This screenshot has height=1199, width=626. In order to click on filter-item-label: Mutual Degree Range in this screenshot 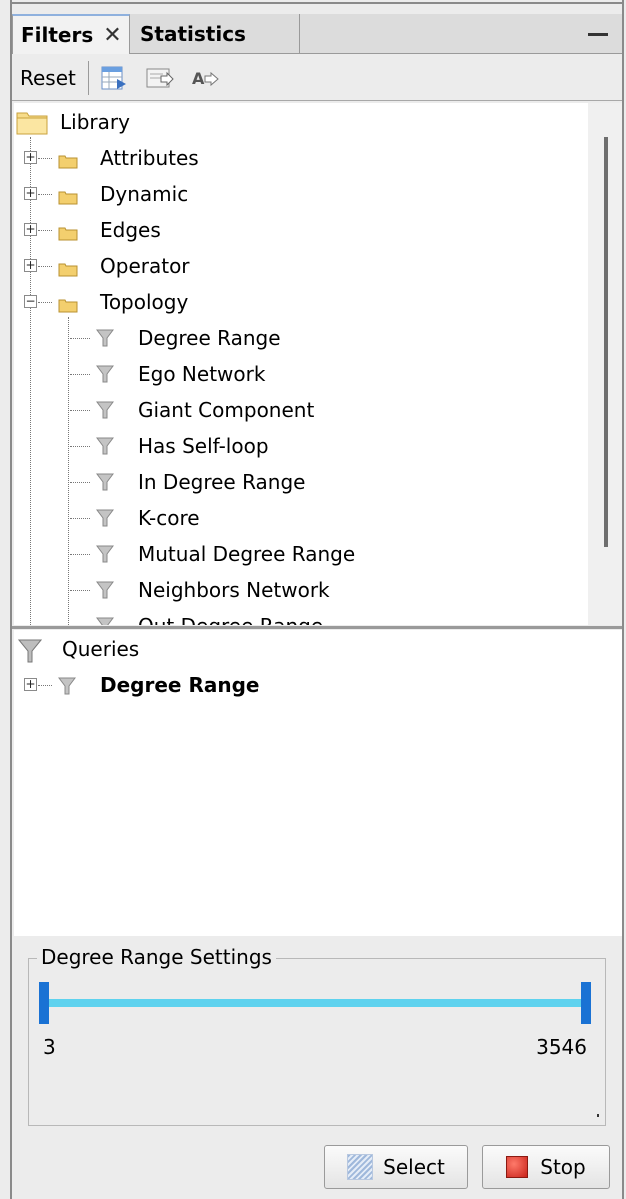, I will do `click(247, 554)`.